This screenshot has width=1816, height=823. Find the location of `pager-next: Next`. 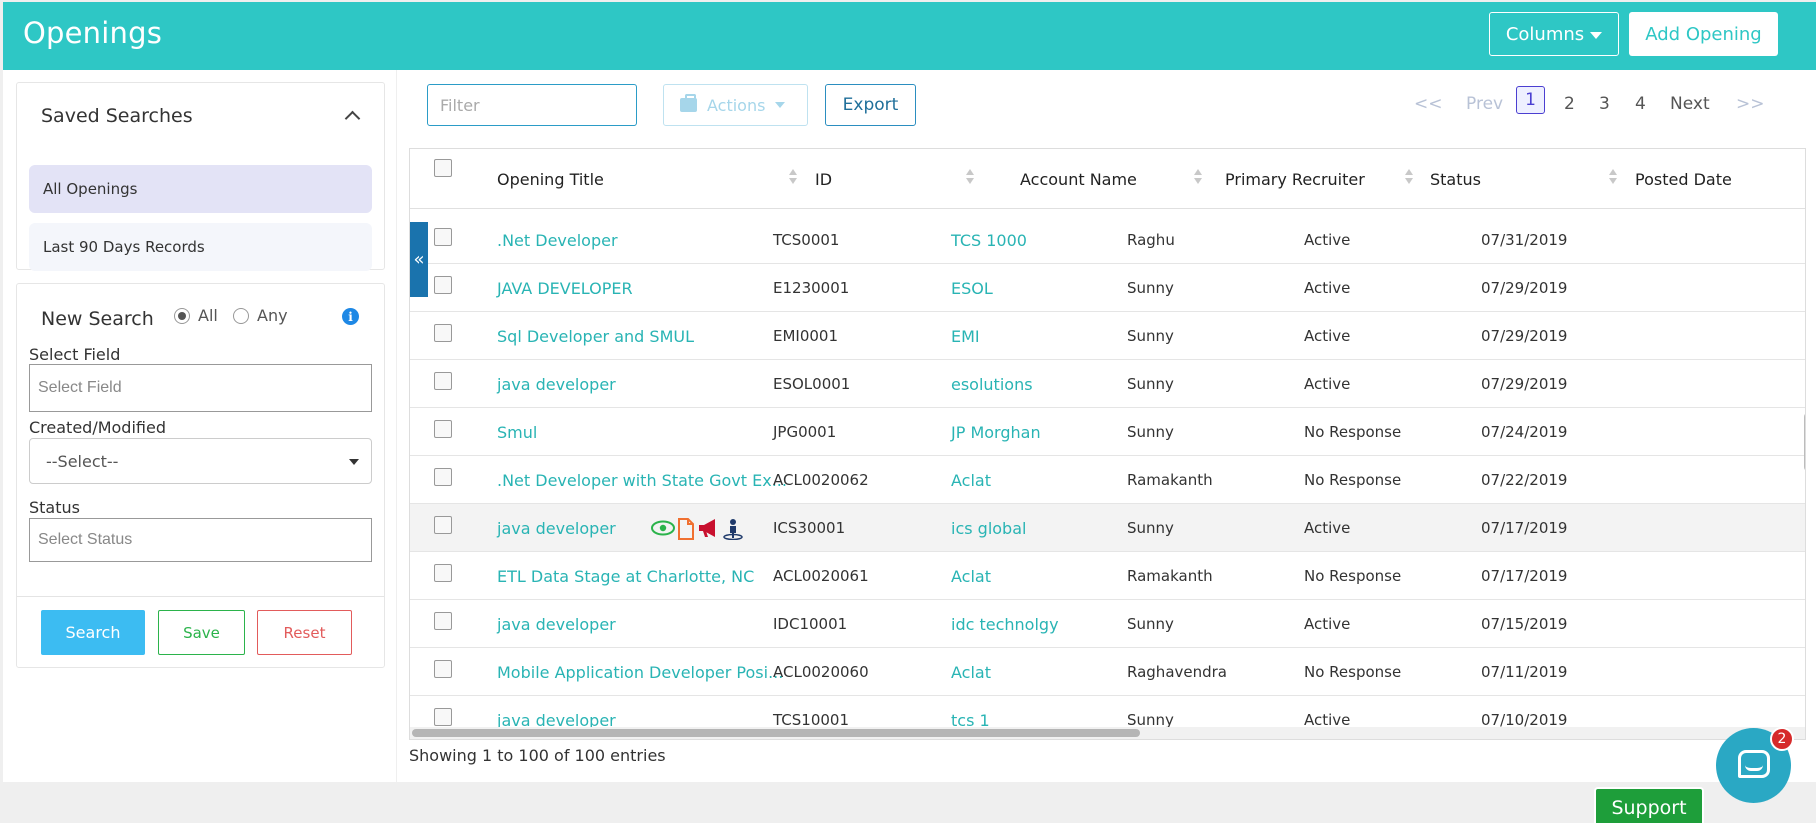

pager-next: Next is located at coordinates (1690, 104).